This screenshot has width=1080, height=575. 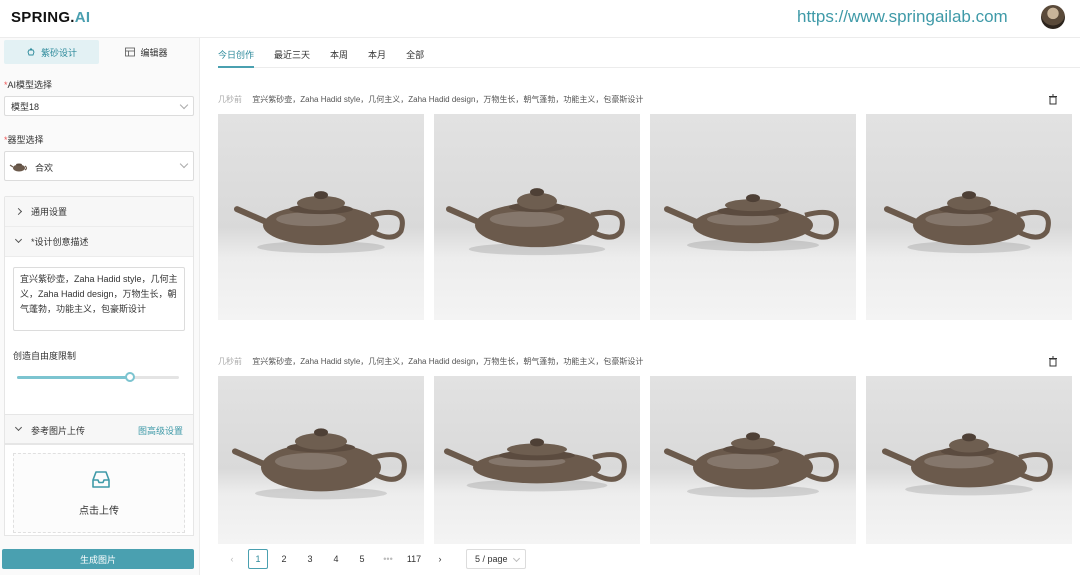 I want to click on general-settings-toggle: 通用设置, so click(x=99, y=212).